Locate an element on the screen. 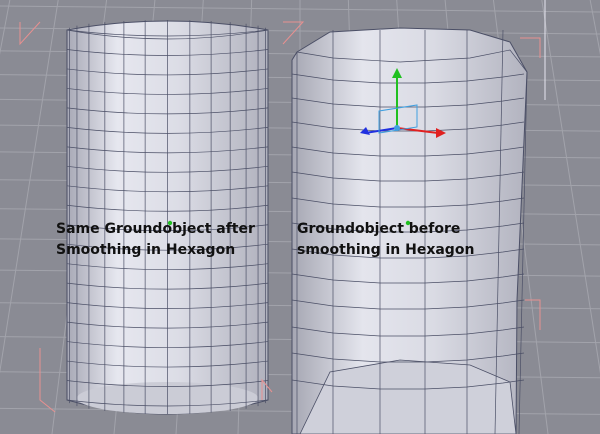 Image resolution: width=600 pixels, height=434 pixels. gizmo-center is located at coordinates (397, 128).